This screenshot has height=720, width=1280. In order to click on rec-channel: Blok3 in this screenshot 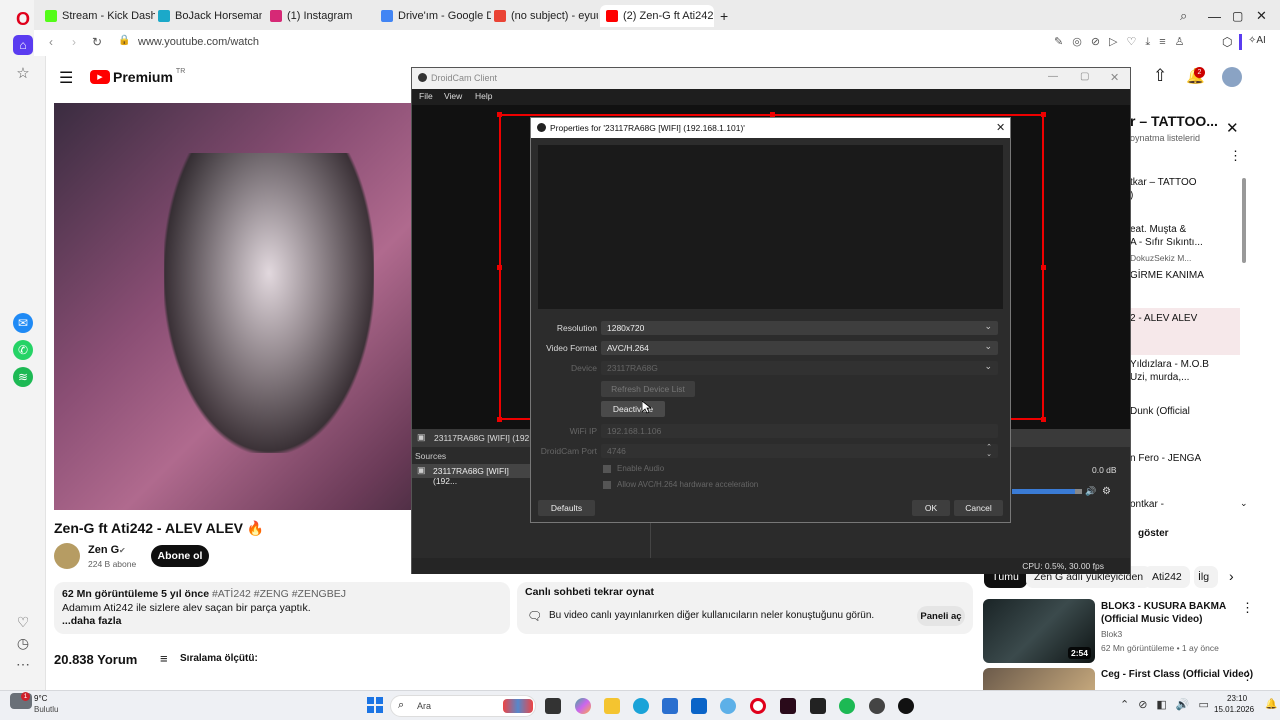, I will do `click(1111, 634)`.